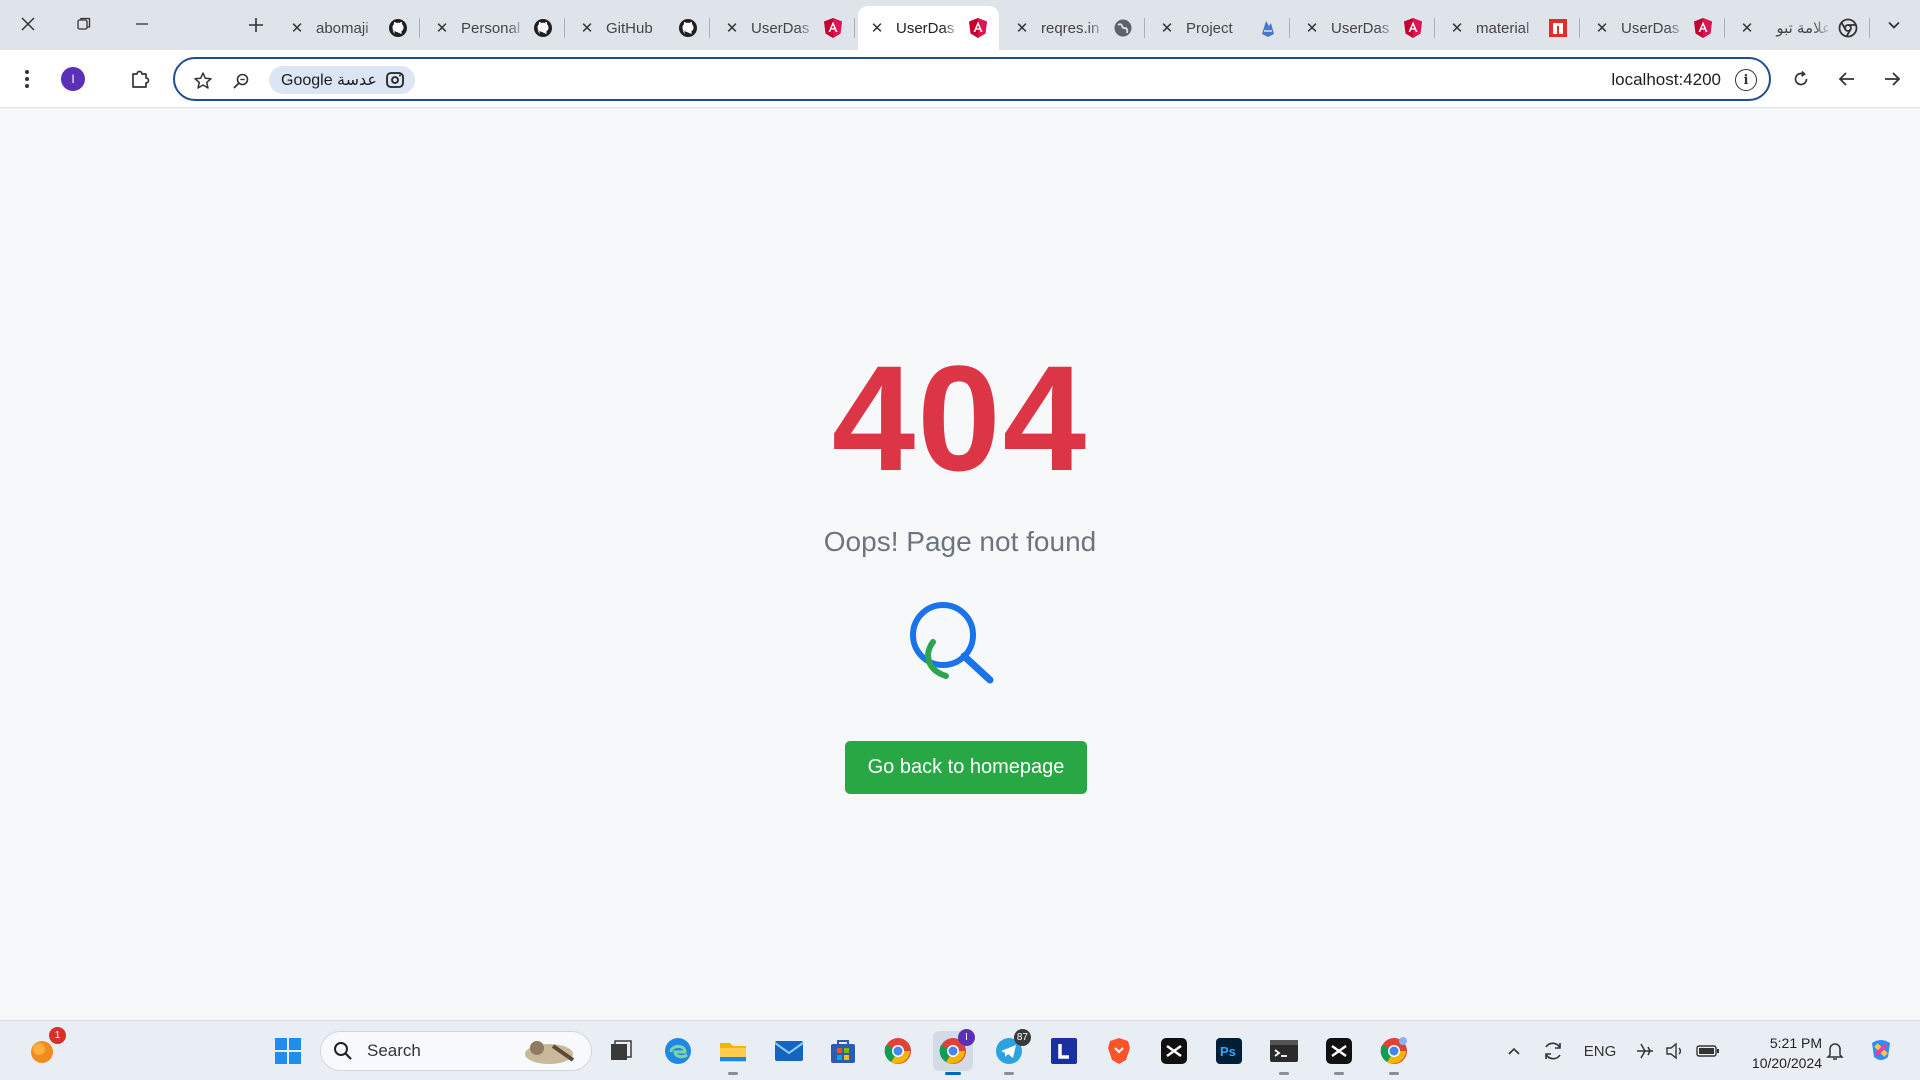 The width and height of the screenshot is (1920, 1080). Describe the element at coordinates (1268, 28) in the screenshot. I see `firebase-icon` at that location.